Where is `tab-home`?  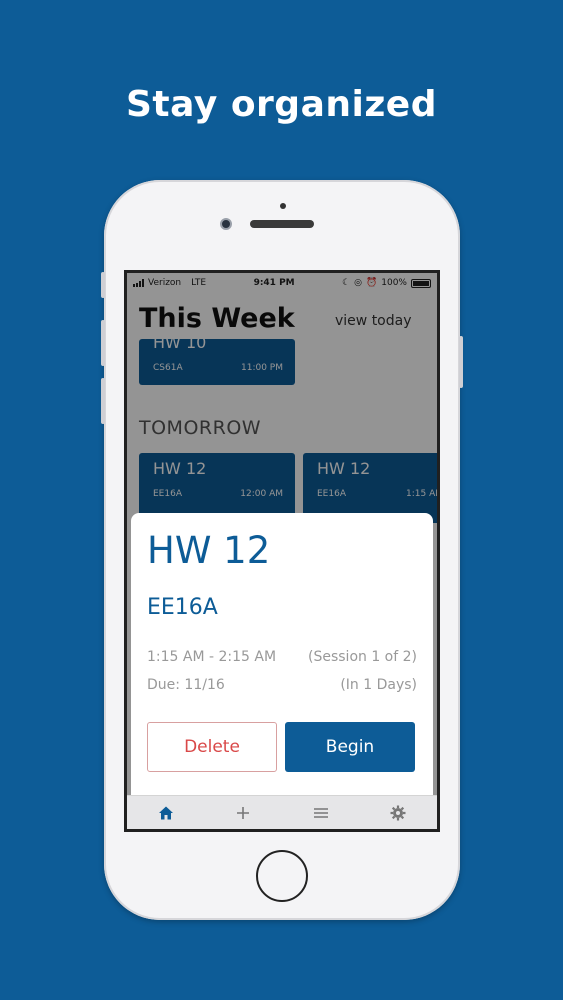
tab-home is located at coordinates (166, 813).